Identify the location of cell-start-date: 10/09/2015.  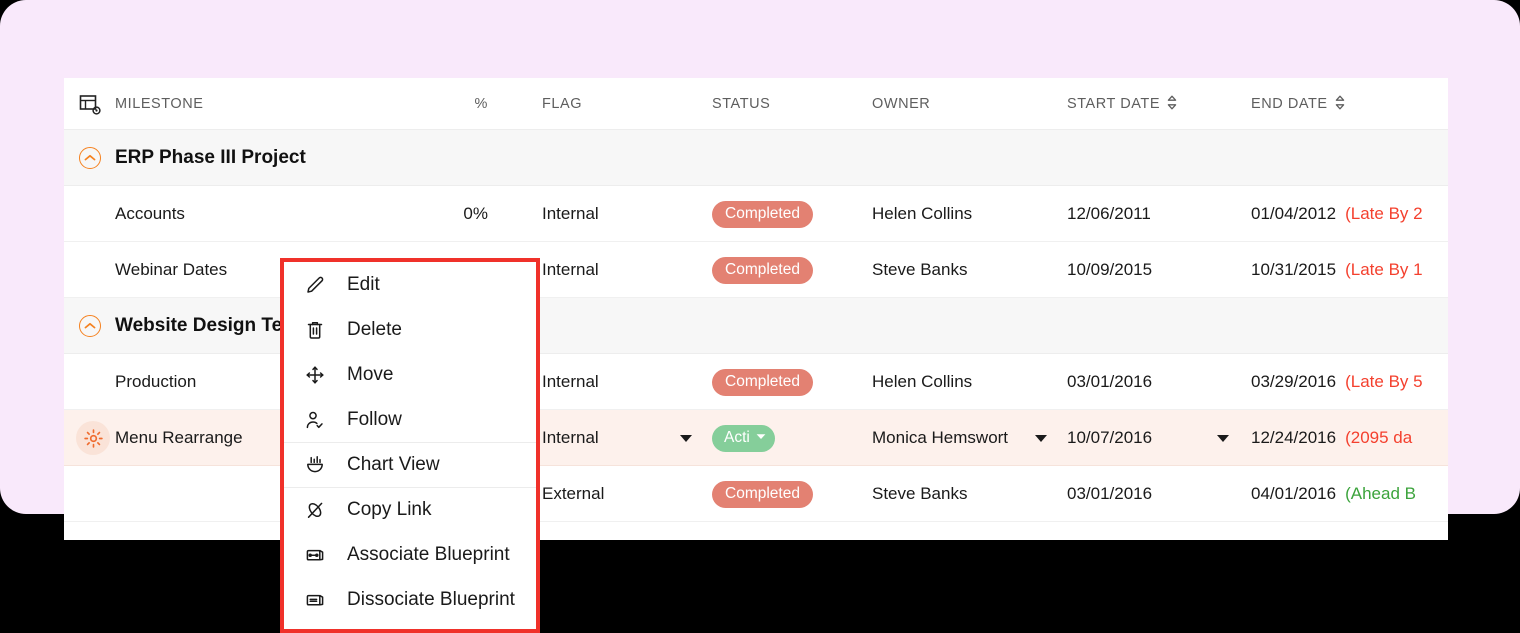
(1110, 269).